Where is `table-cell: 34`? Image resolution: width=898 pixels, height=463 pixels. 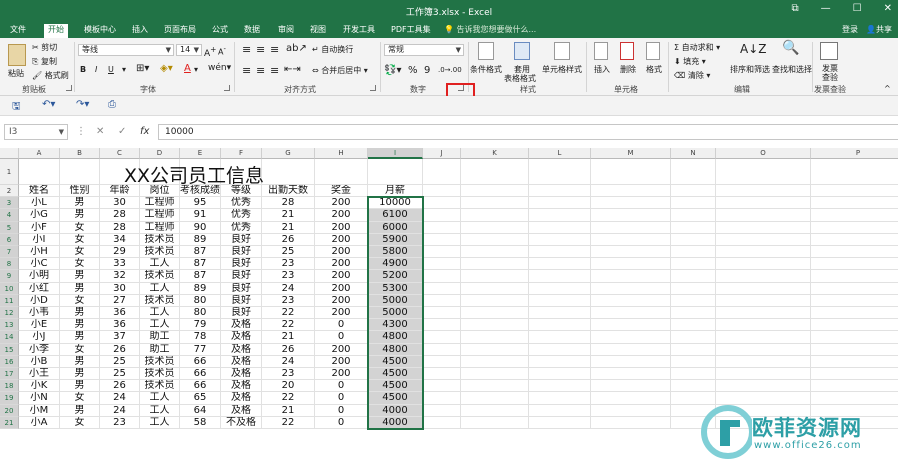
table-cell: 34 is located at coordinates (120, 239).